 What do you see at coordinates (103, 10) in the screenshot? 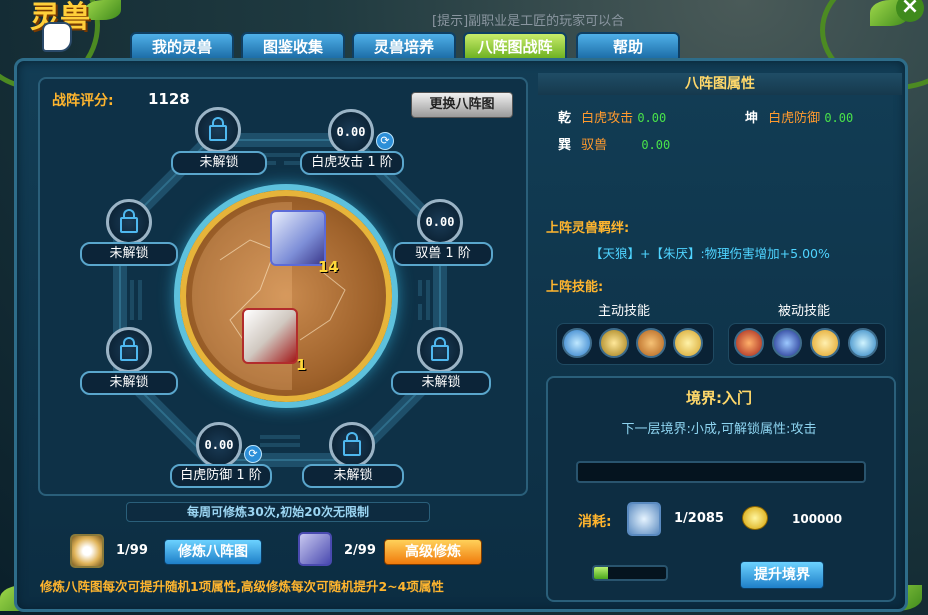
I see `leaf-decoration` at bounding box center [103, 10].